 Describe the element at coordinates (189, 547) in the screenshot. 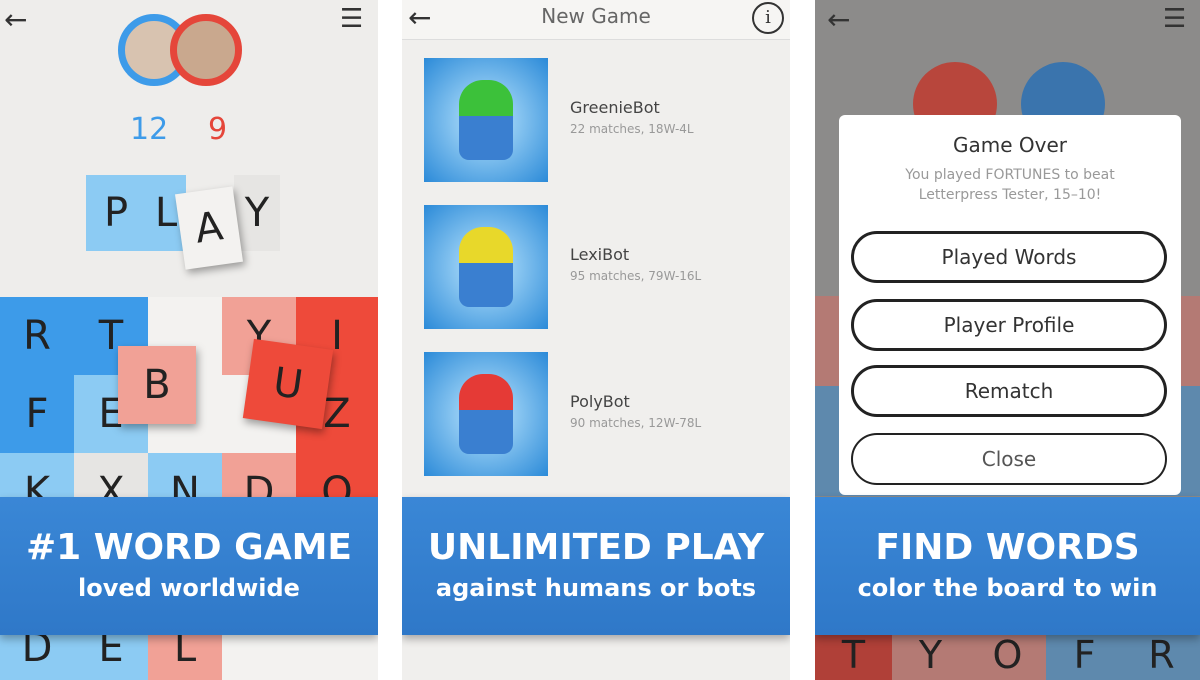

I see `banner-headline: #1 WORD GAME` at that location.